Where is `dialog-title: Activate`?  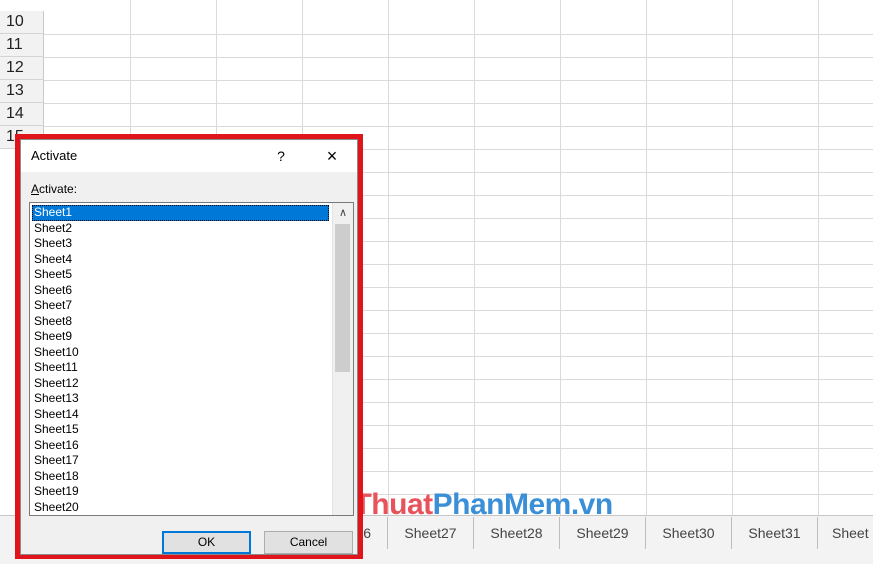
dialog-title: Activate is located at coordinates (54, 155).